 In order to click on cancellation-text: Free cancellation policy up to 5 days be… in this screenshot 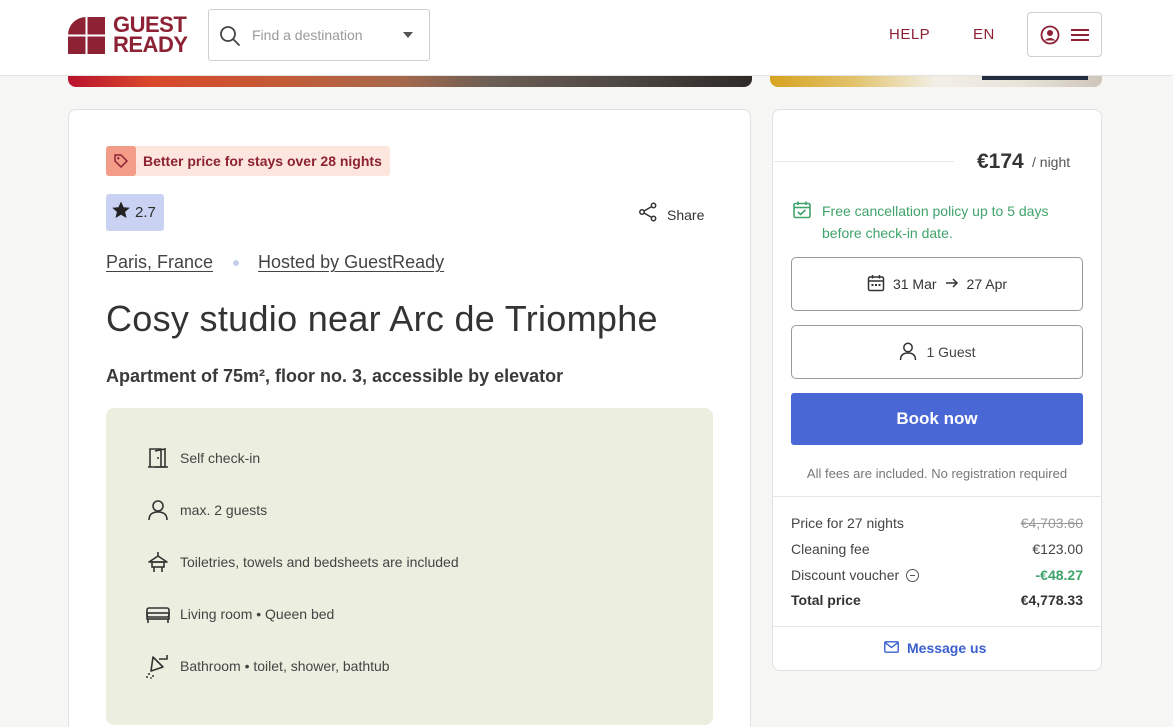, I will do `click(935, 222)`.